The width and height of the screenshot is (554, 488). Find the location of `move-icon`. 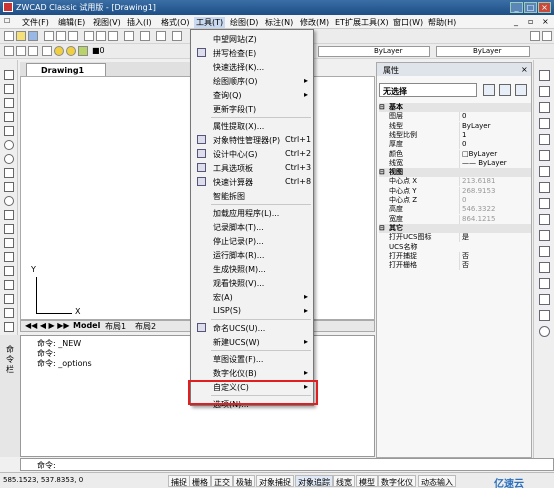

move-icon is located at coordinates (544, 155).